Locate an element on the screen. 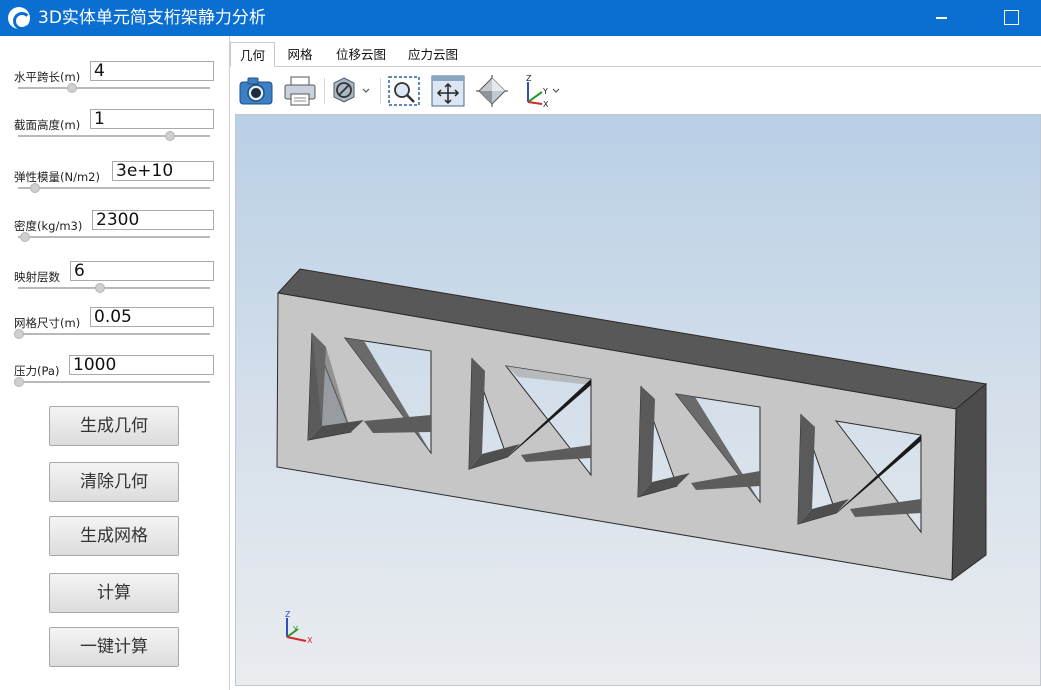 Image resolution: width=1041 pixels, height=690 pixels. printer-icon is located at coordinates (300, 91).